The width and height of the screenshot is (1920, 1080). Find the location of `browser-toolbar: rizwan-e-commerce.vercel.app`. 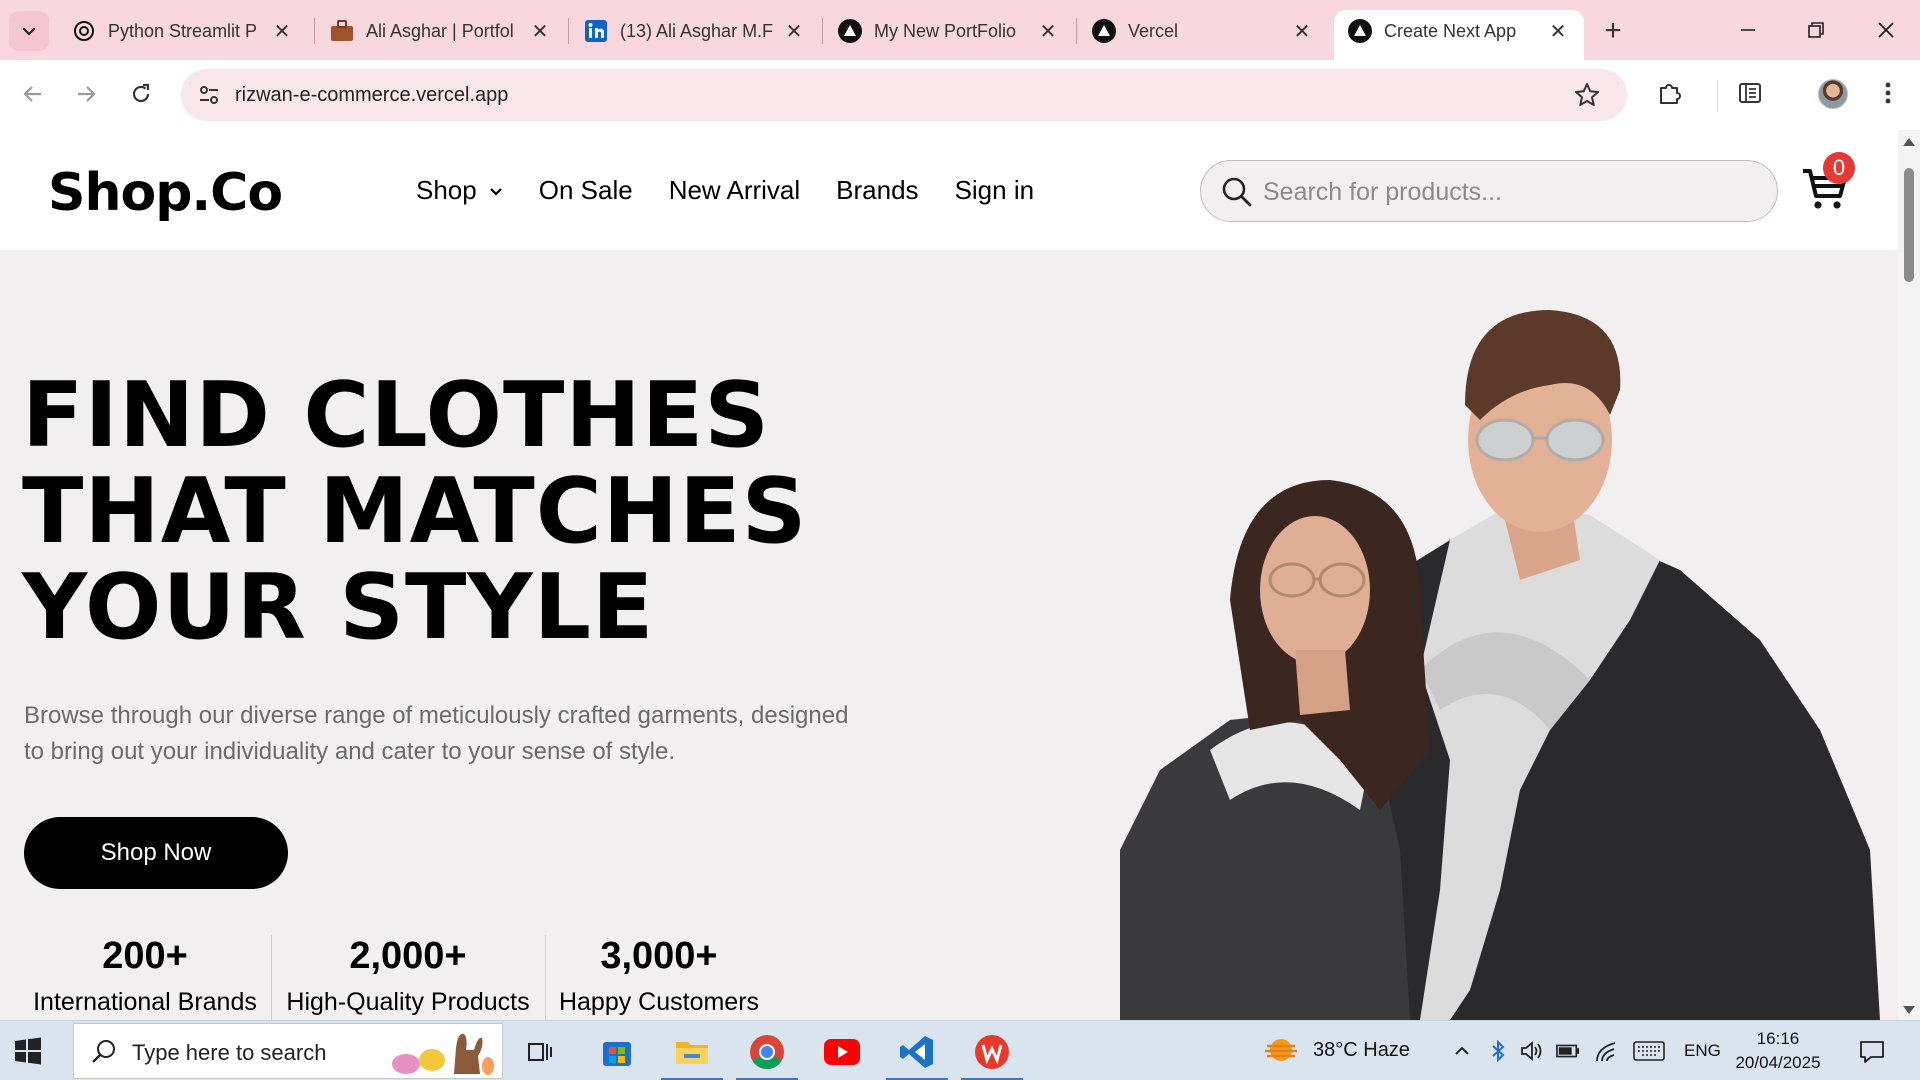

browser-toolbar: rizwan-e-commerce.vercel.app is located at coordinates (960, 95).